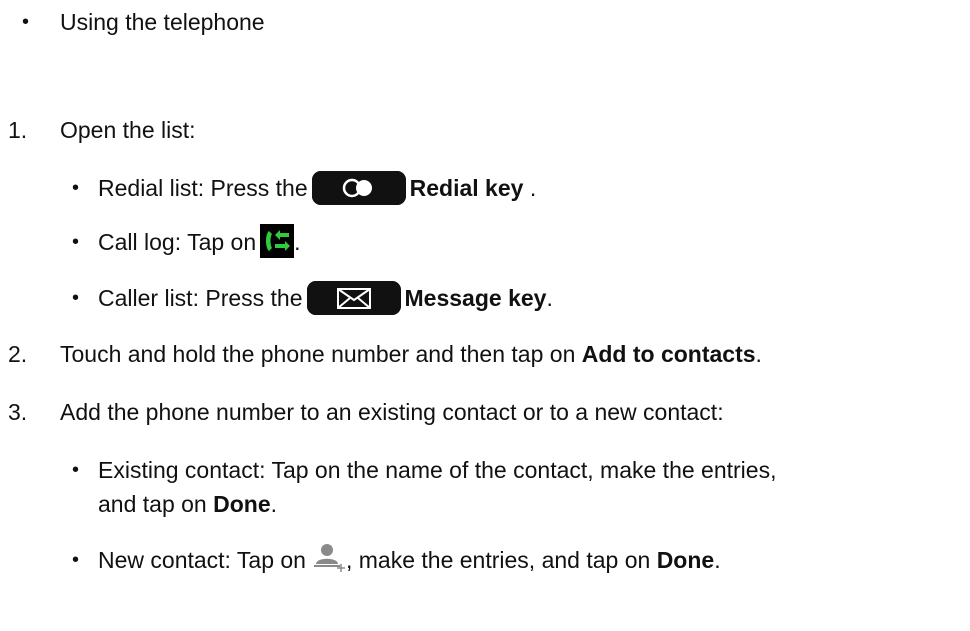 The width and height of the screenshot is (970, 631). I want to click on add-to-contacts-label: Add to contacts, so click(668, 354).